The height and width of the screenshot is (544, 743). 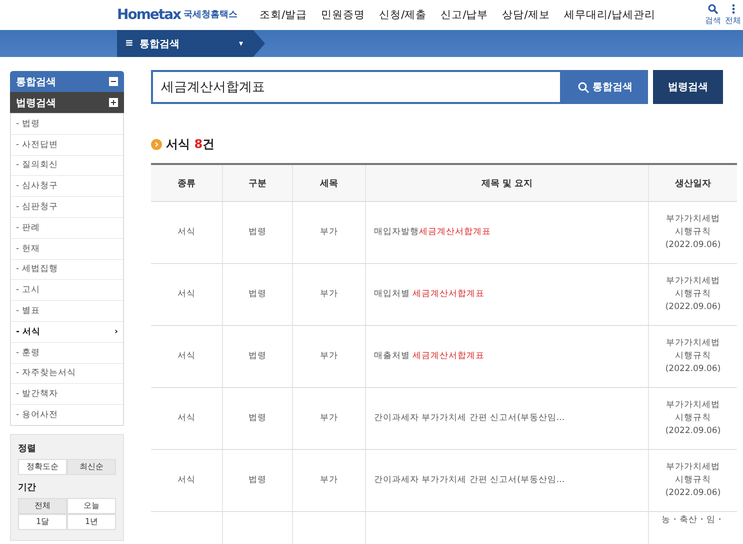 What do you see at coordinates (713, 15) in the screenshot?
I see `search-button: 검색` at bounding box center [713, 15].